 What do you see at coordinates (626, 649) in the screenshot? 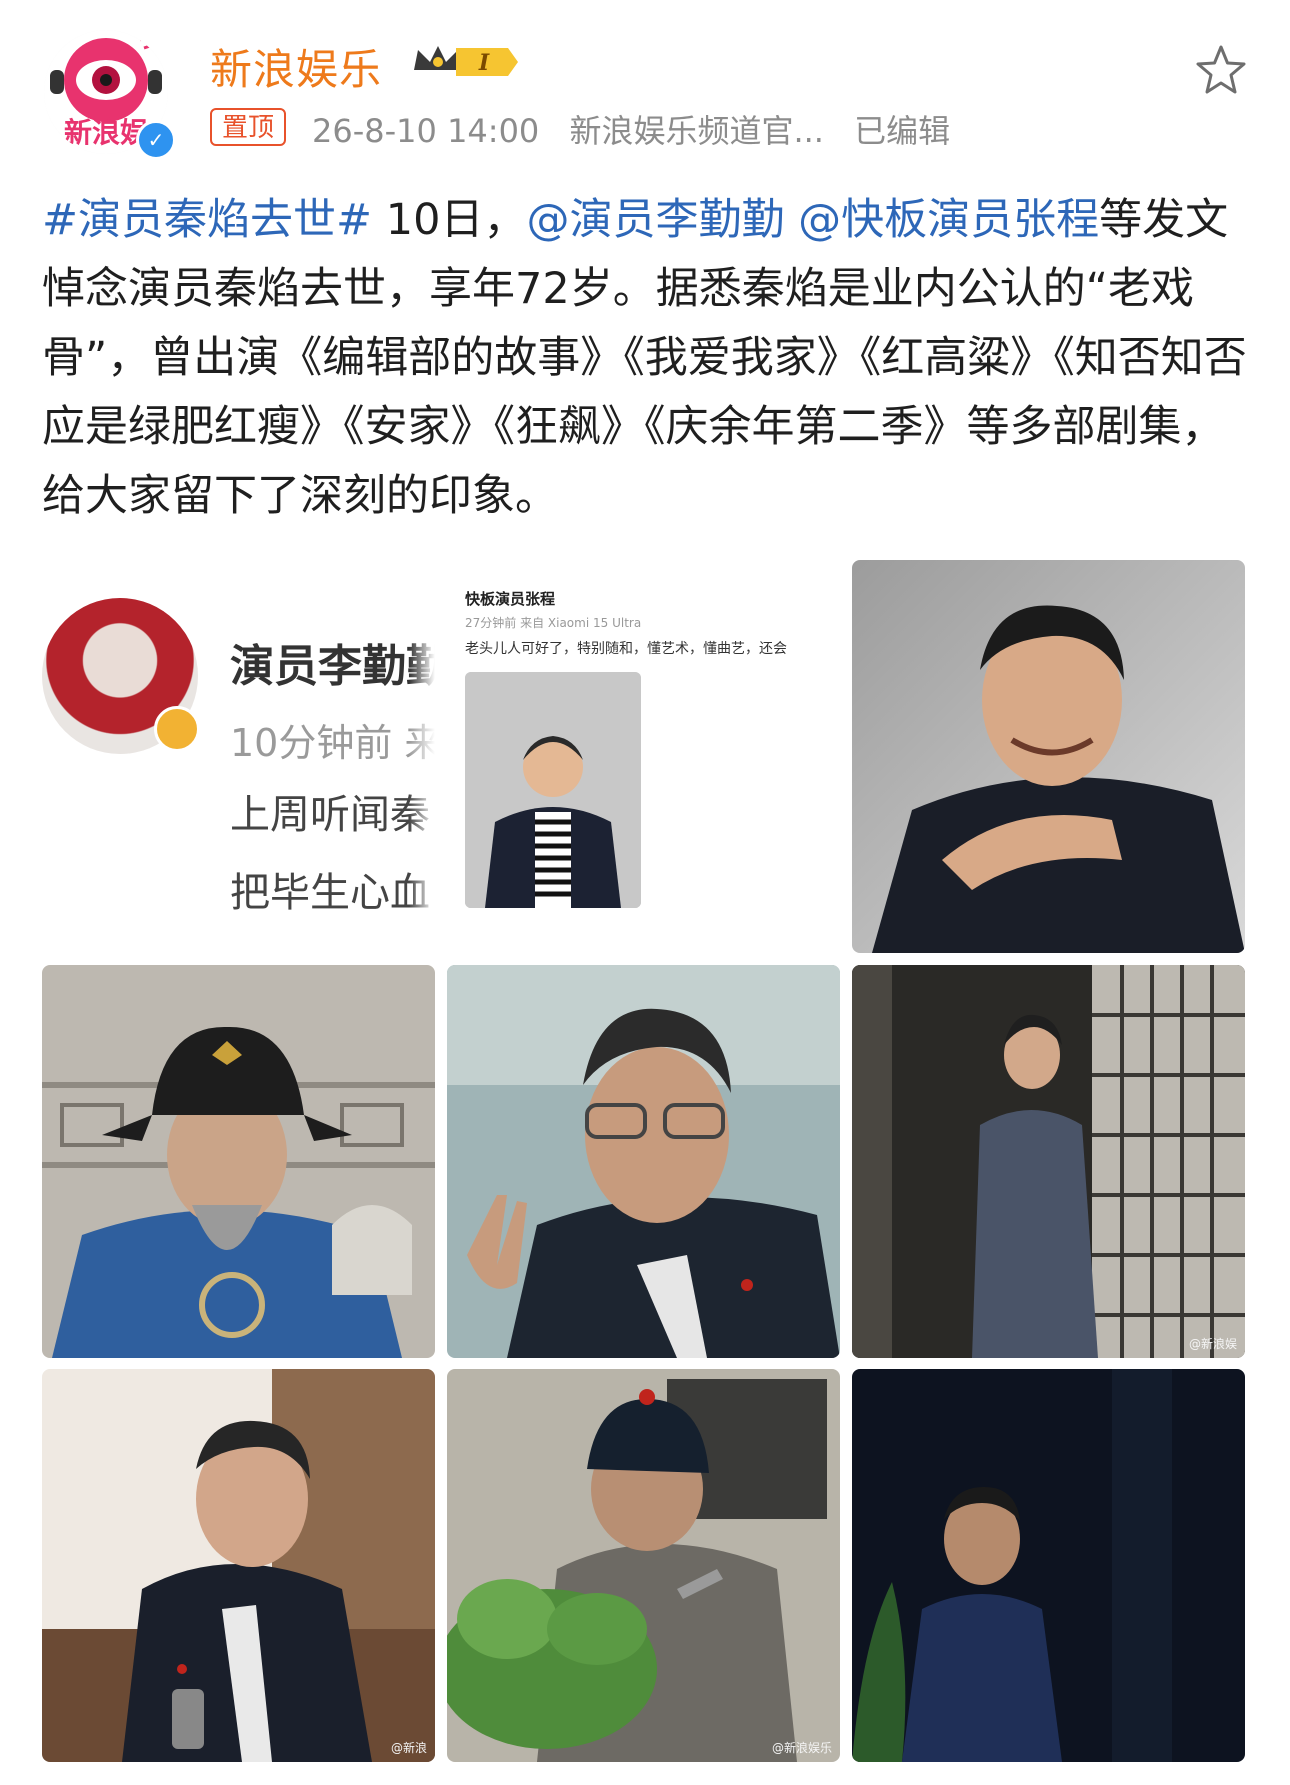
I see `screenshot-text: 老头儿人可好了，特别随和，懂艺术，懂曲艺，还会` at bounding box center [626, 649].